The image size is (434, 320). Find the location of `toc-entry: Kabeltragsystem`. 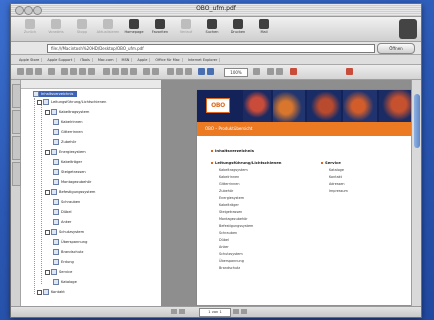

toc-entry: Kabeltragsystem is located at coordinates (233, 170).